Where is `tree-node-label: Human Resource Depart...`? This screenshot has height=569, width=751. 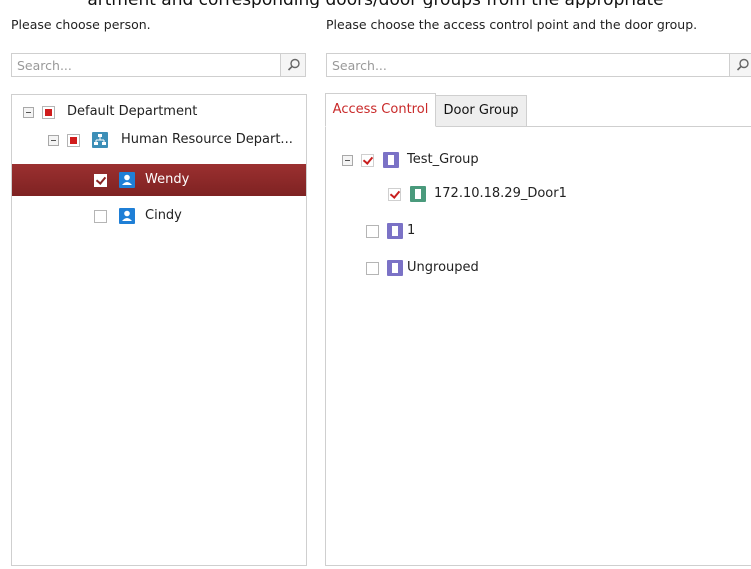 tree-node-label: Human Resource Depart... is located at coordinates (207, 139).